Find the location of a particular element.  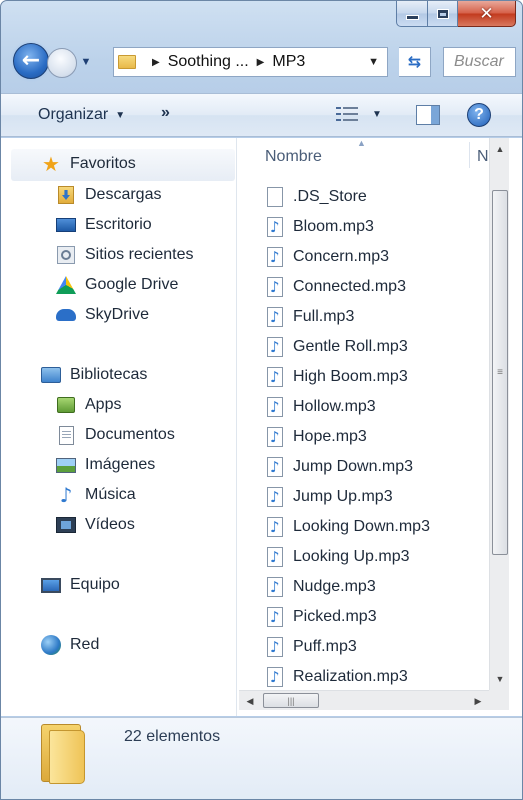

file-row: ♪ Bloom.mp3 is located at coordinates (320, 227).